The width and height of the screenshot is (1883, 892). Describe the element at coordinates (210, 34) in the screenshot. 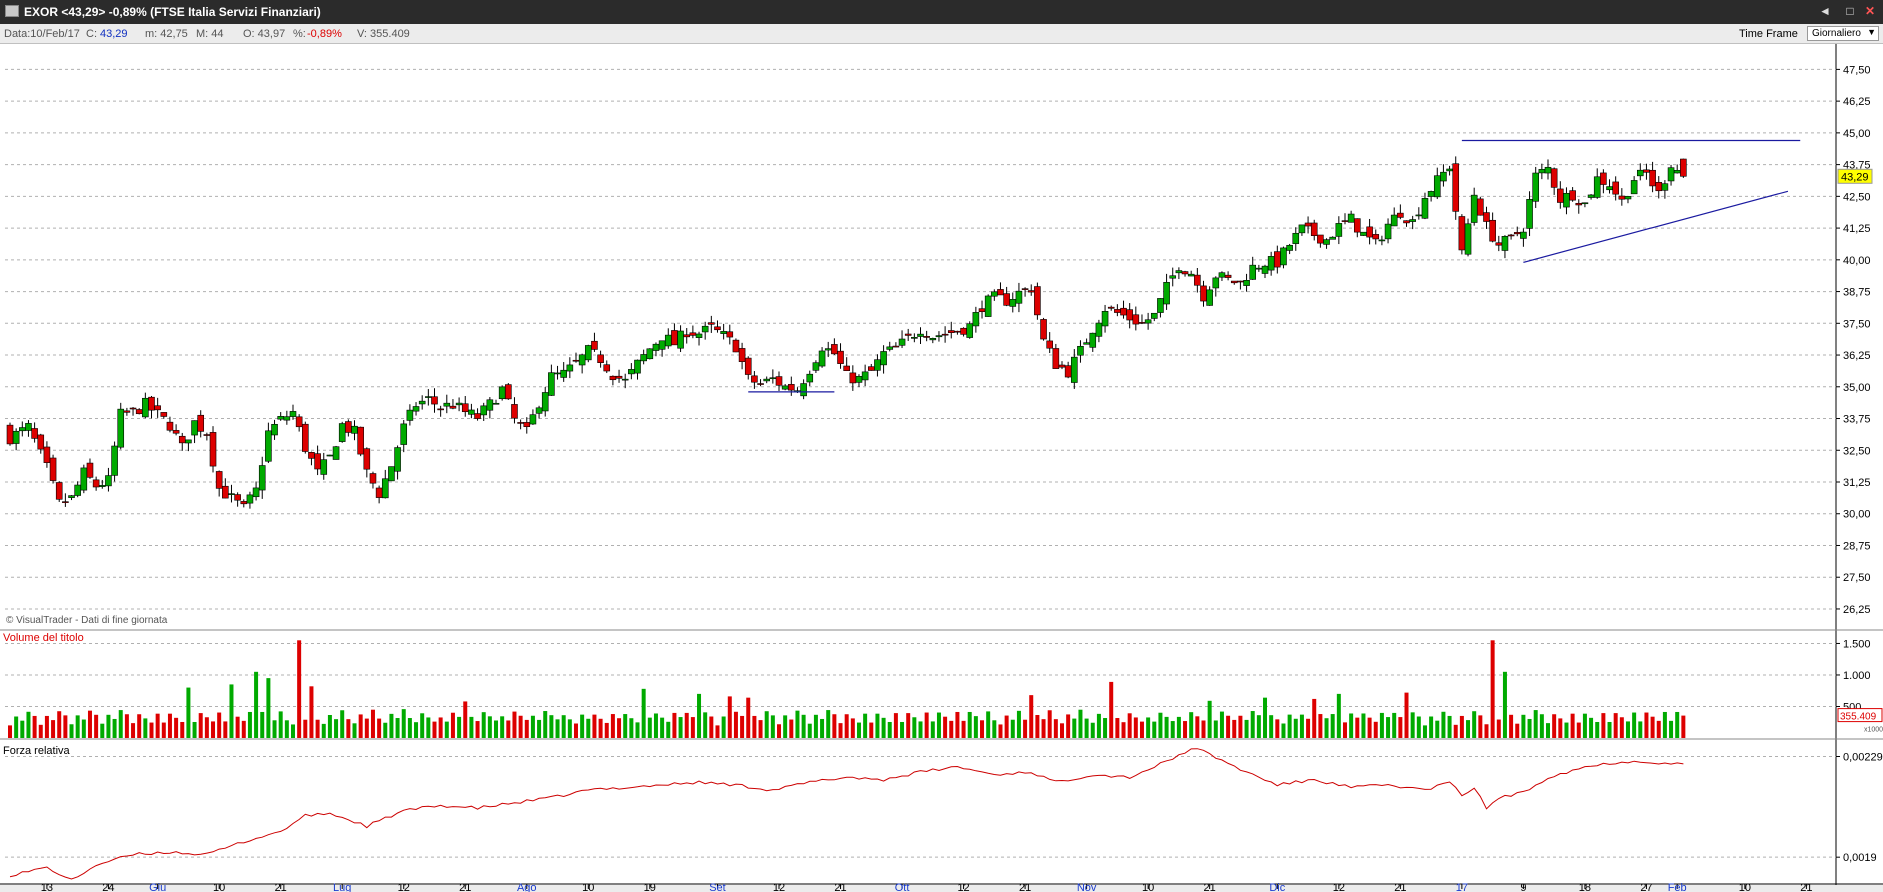

I see `info-high: M: 44` at that location.